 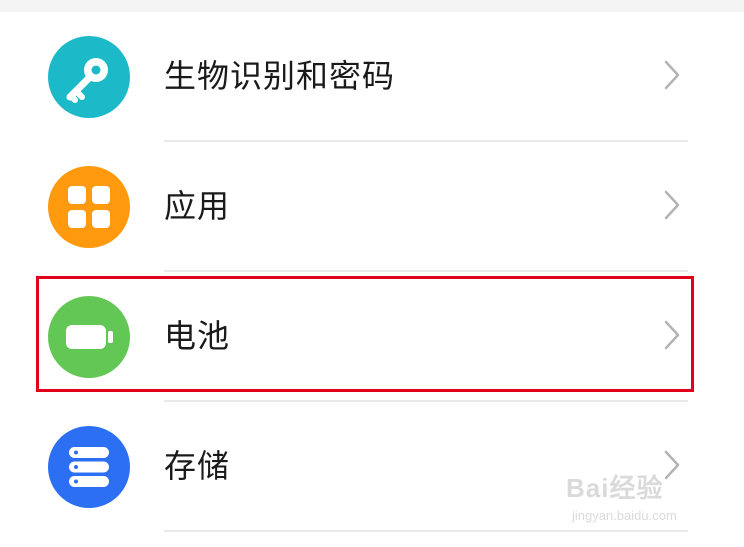 What do you see at coordinates (89, 77) in the screenshot?
I see `key-icon` at bounding box center [89, 77].